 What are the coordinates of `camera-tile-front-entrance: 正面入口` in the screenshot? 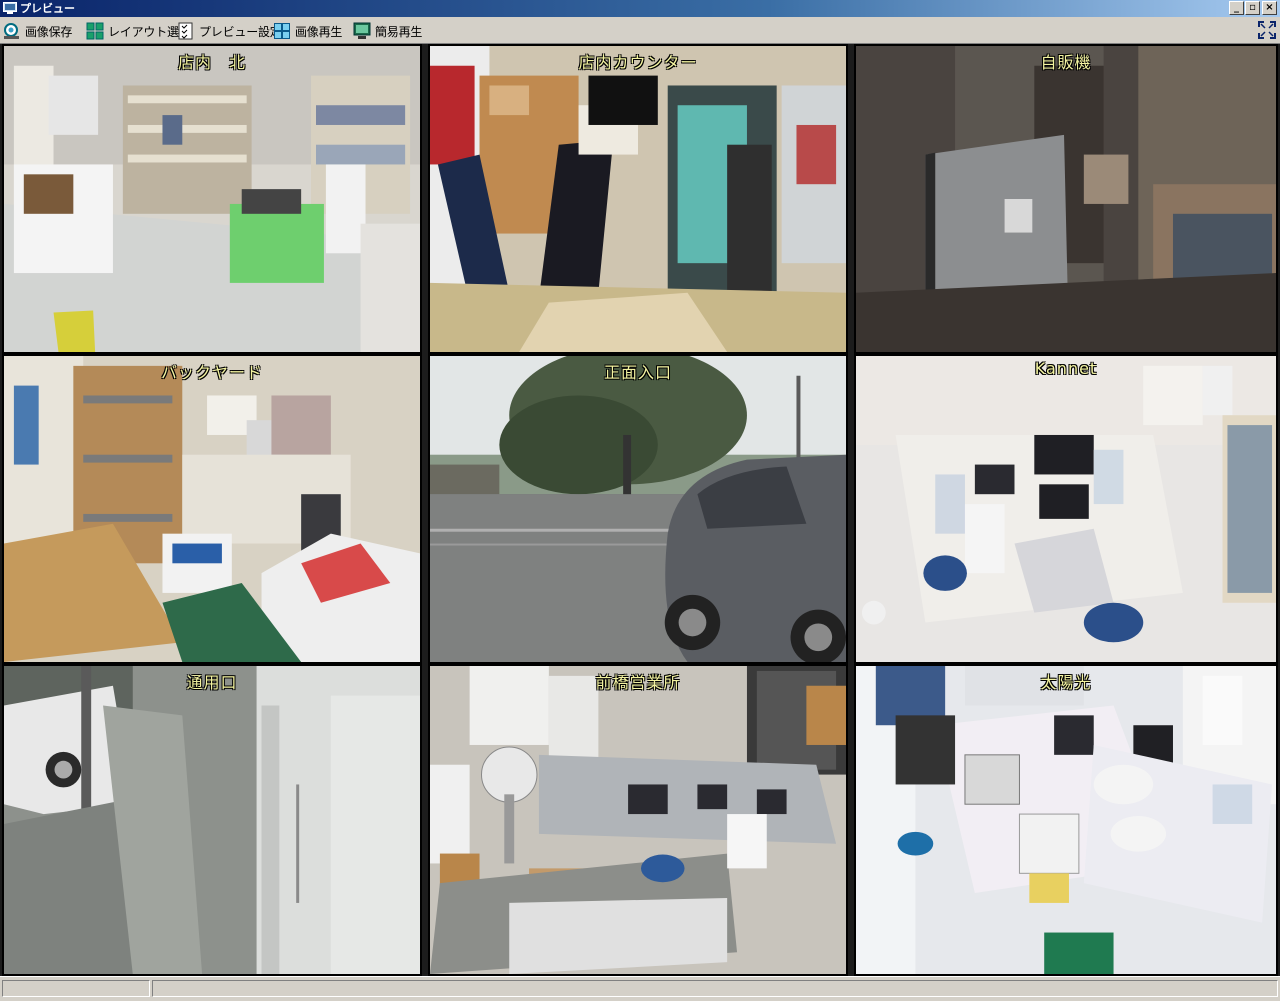 It's located at (638, 509).